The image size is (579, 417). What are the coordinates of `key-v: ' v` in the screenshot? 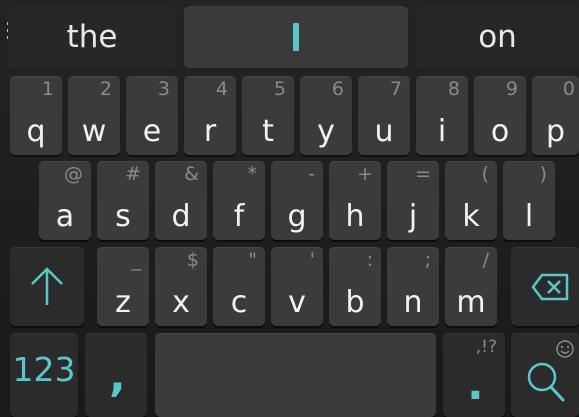 It's located at (297, 286).